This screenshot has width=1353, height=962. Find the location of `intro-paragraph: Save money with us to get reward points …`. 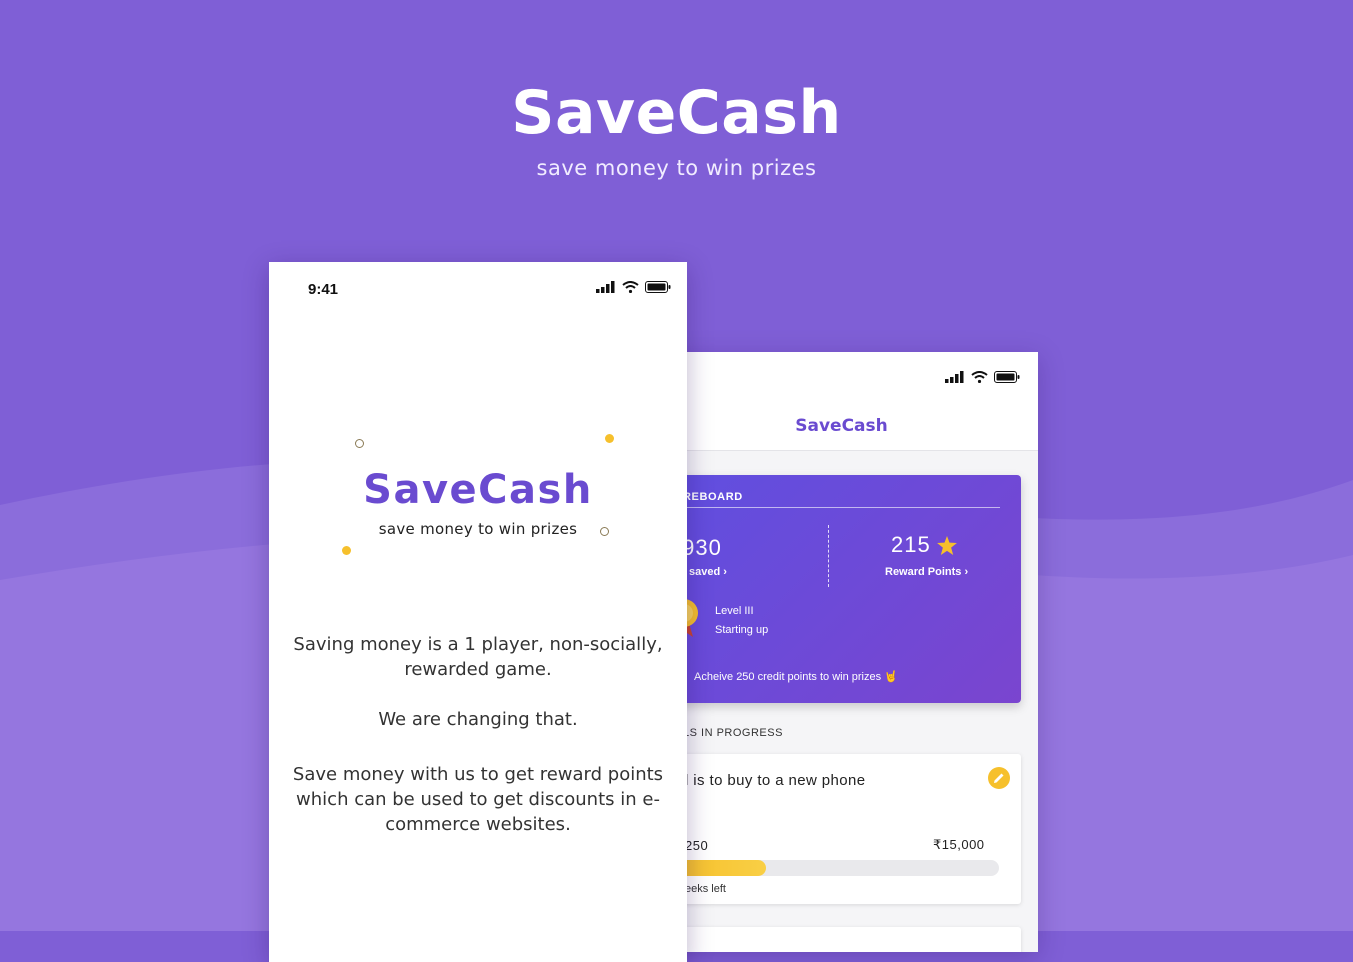

intro-paragraph: Save money with us to get reward points … is located at coordinates (478, 799).